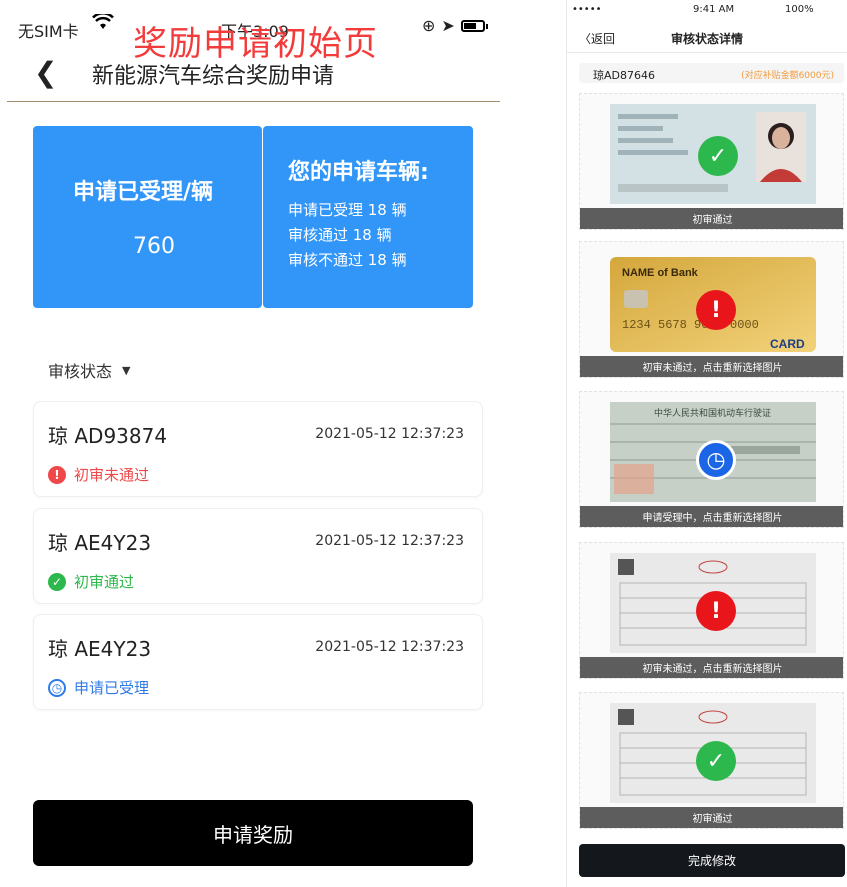 The image size is (847, 887). Describe the element at coordinates (112, 475) in the screenshot. I see `record-status-label: 初审未通过` at that location.